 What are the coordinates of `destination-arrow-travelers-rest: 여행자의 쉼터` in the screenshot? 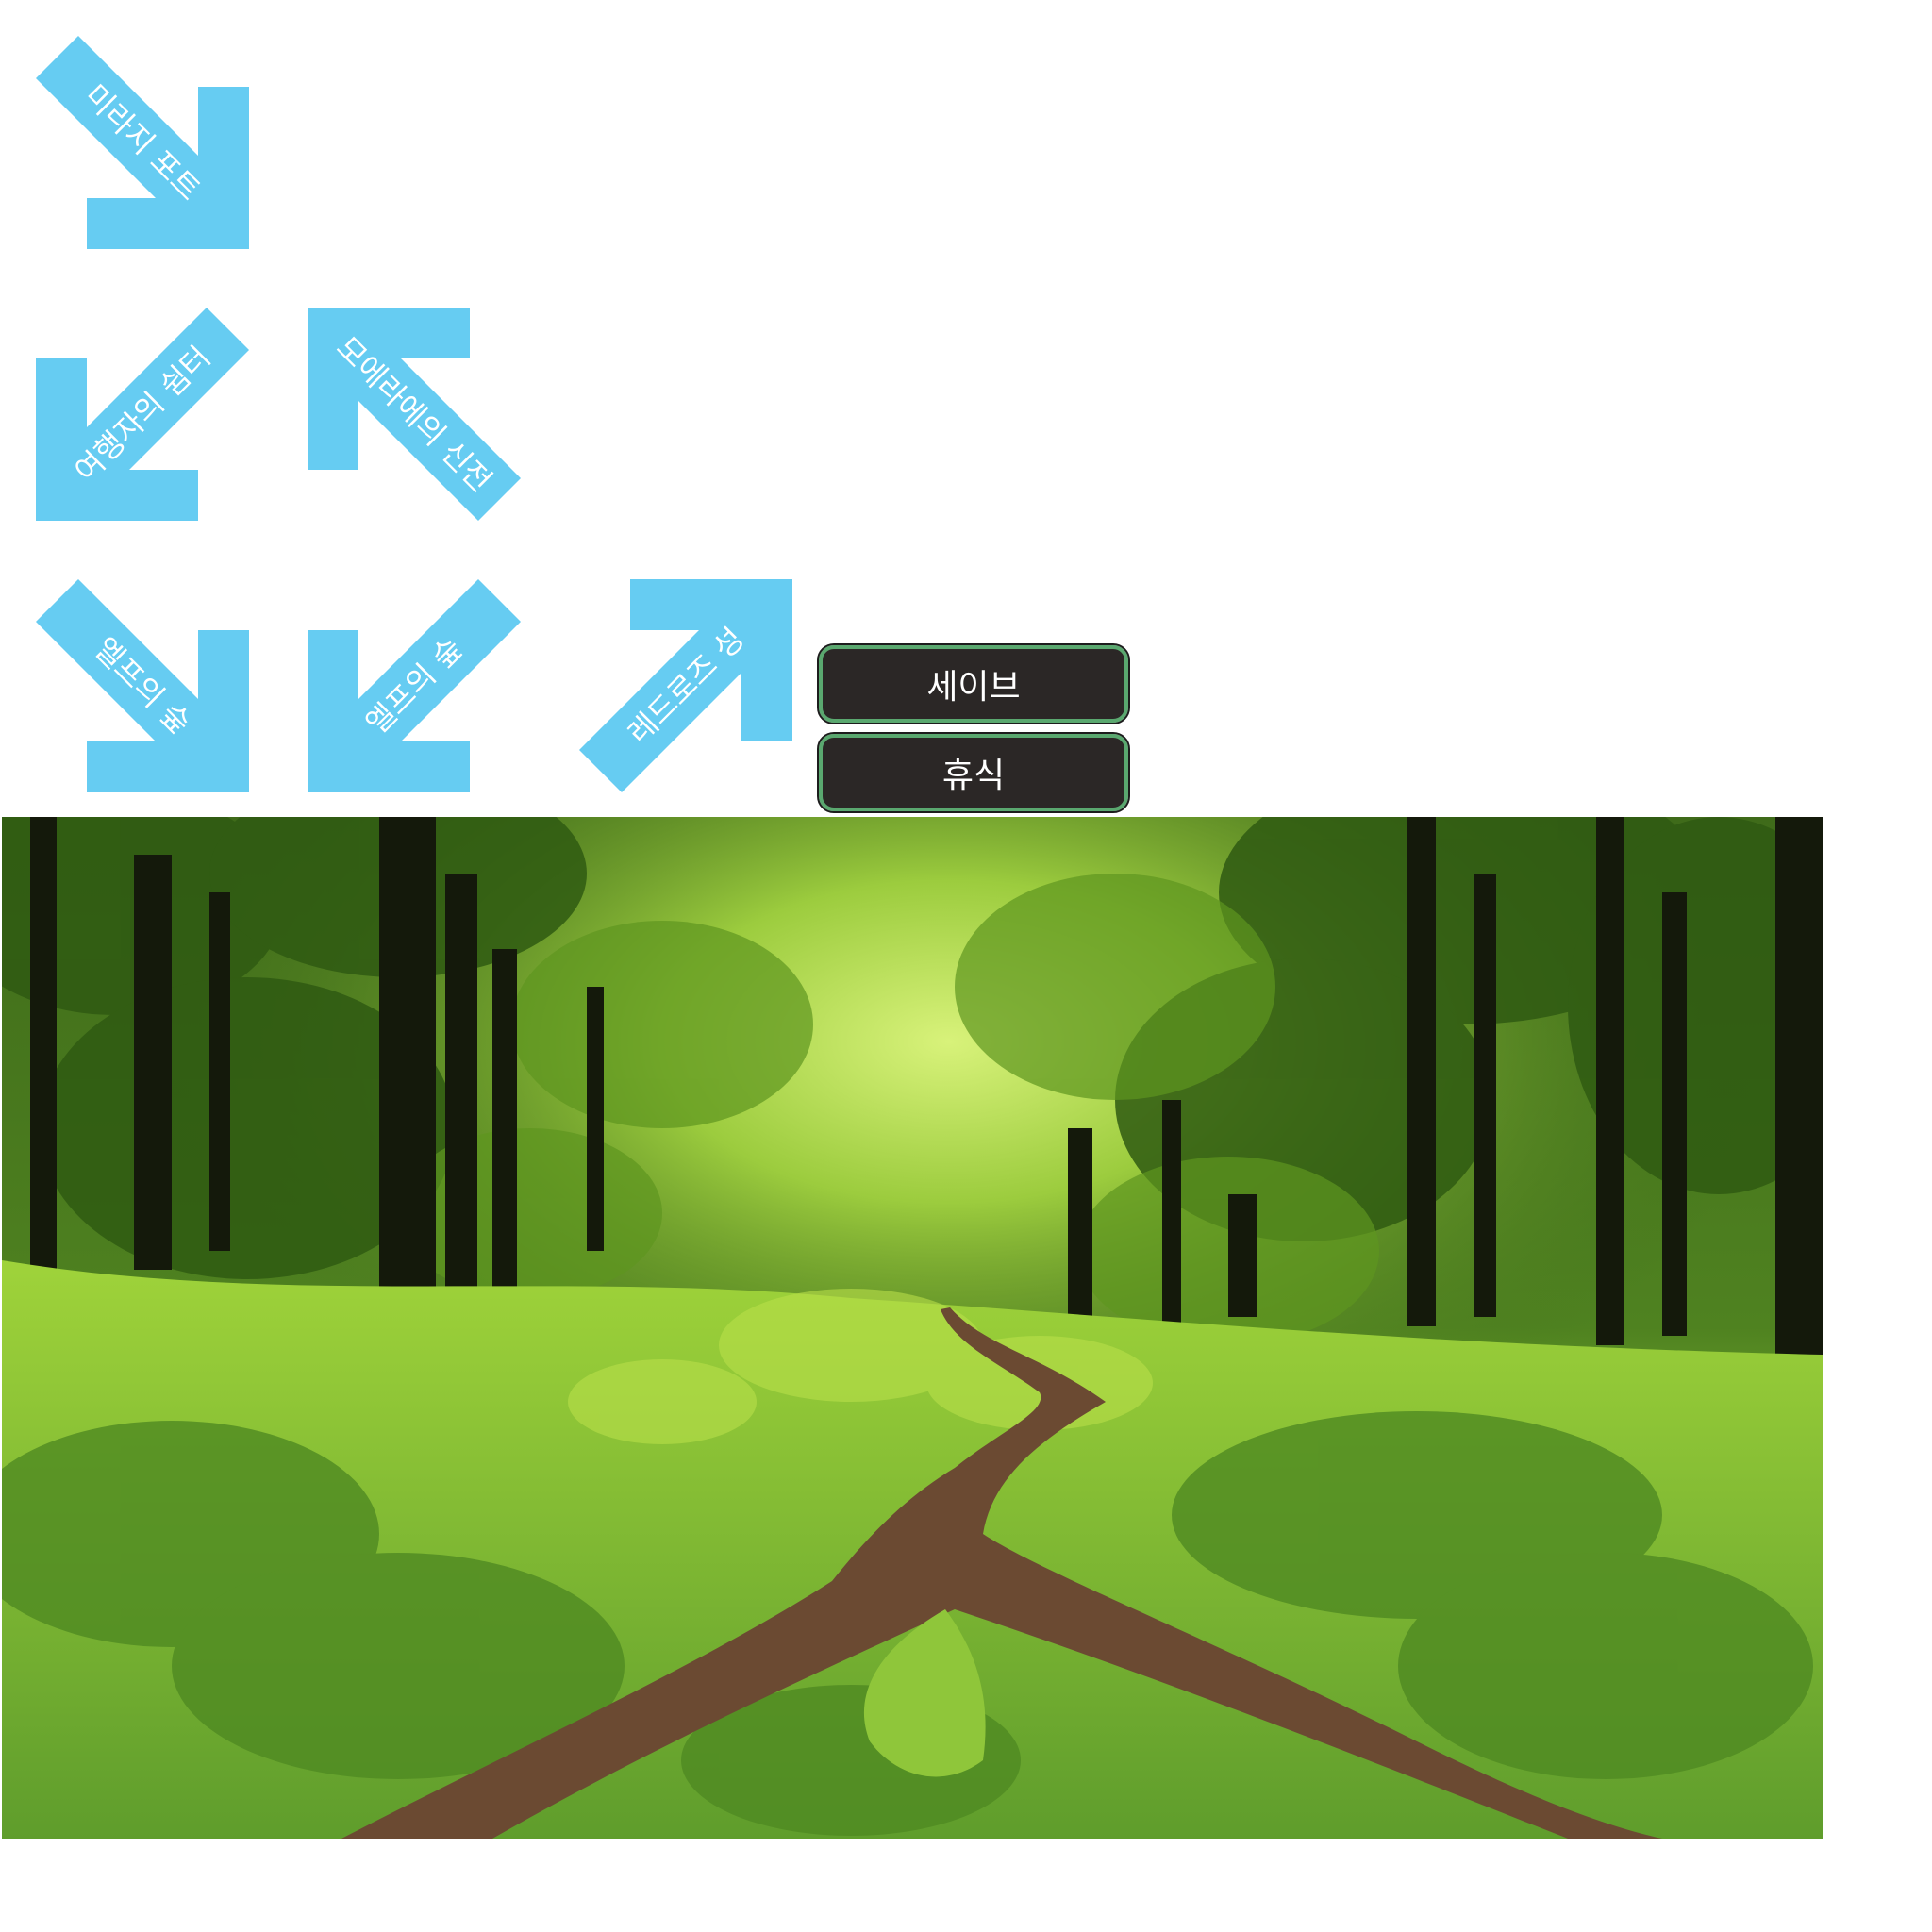 It's located at (142, 415).